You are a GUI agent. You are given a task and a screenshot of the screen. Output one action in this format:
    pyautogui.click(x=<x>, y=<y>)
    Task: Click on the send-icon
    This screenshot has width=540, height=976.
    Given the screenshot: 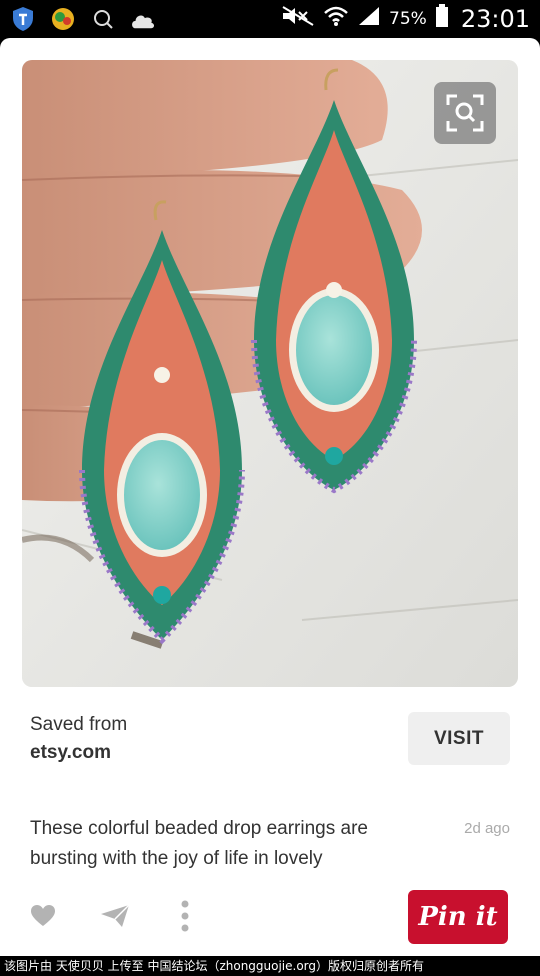 What is the action you would take?
    pyautogui.click(x=115, y=916)
    